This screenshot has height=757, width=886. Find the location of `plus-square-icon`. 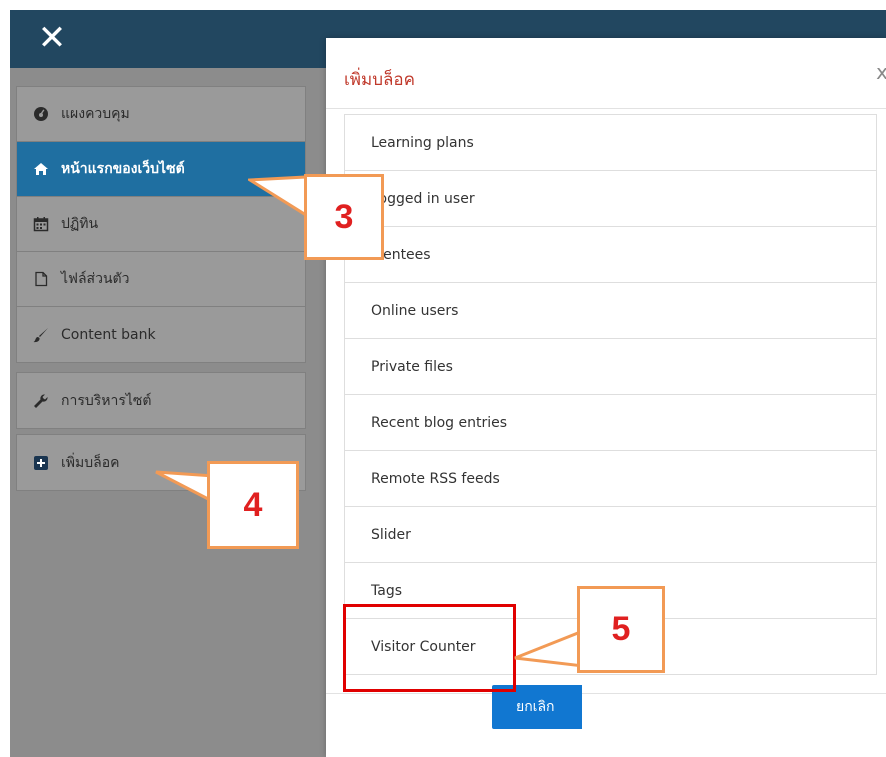

plus-square-icon is located at coordinates (41, 463).